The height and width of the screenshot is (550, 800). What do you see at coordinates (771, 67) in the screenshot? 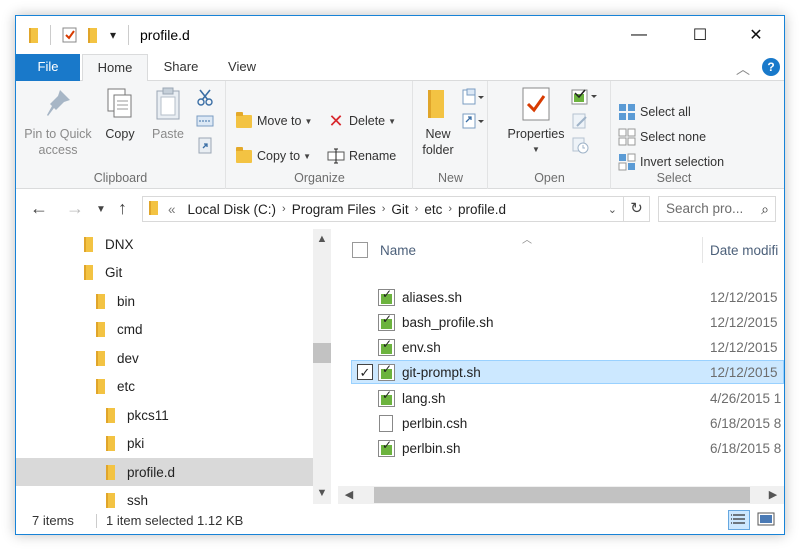
I see `help-icon: ?` at bounding box center [771, 67].